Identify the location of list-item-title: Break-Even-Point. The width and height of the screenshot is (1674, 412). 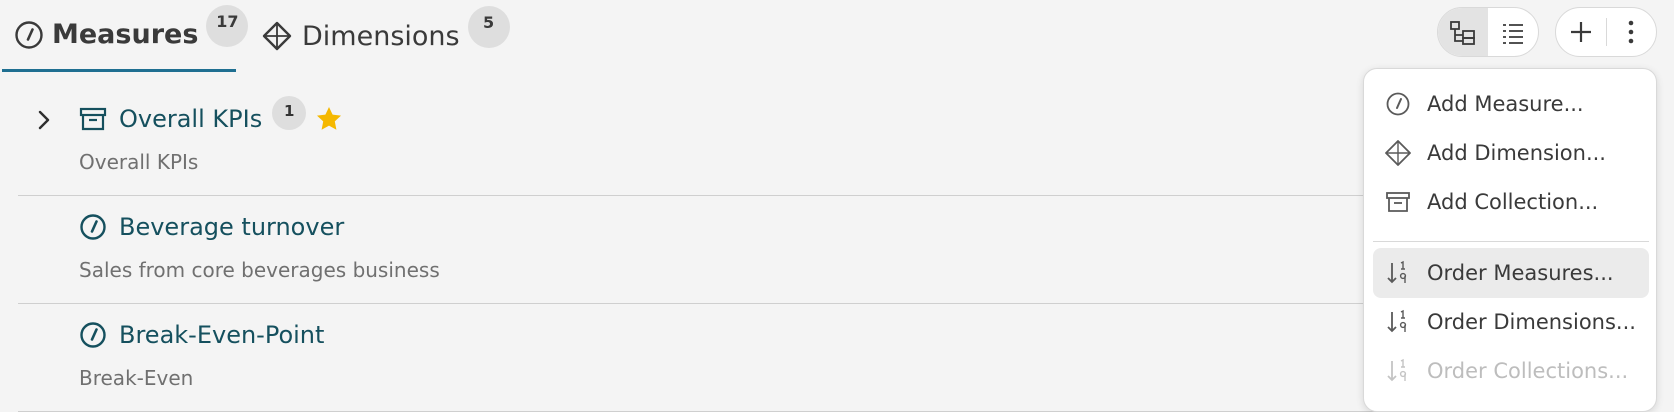
(221, 335).